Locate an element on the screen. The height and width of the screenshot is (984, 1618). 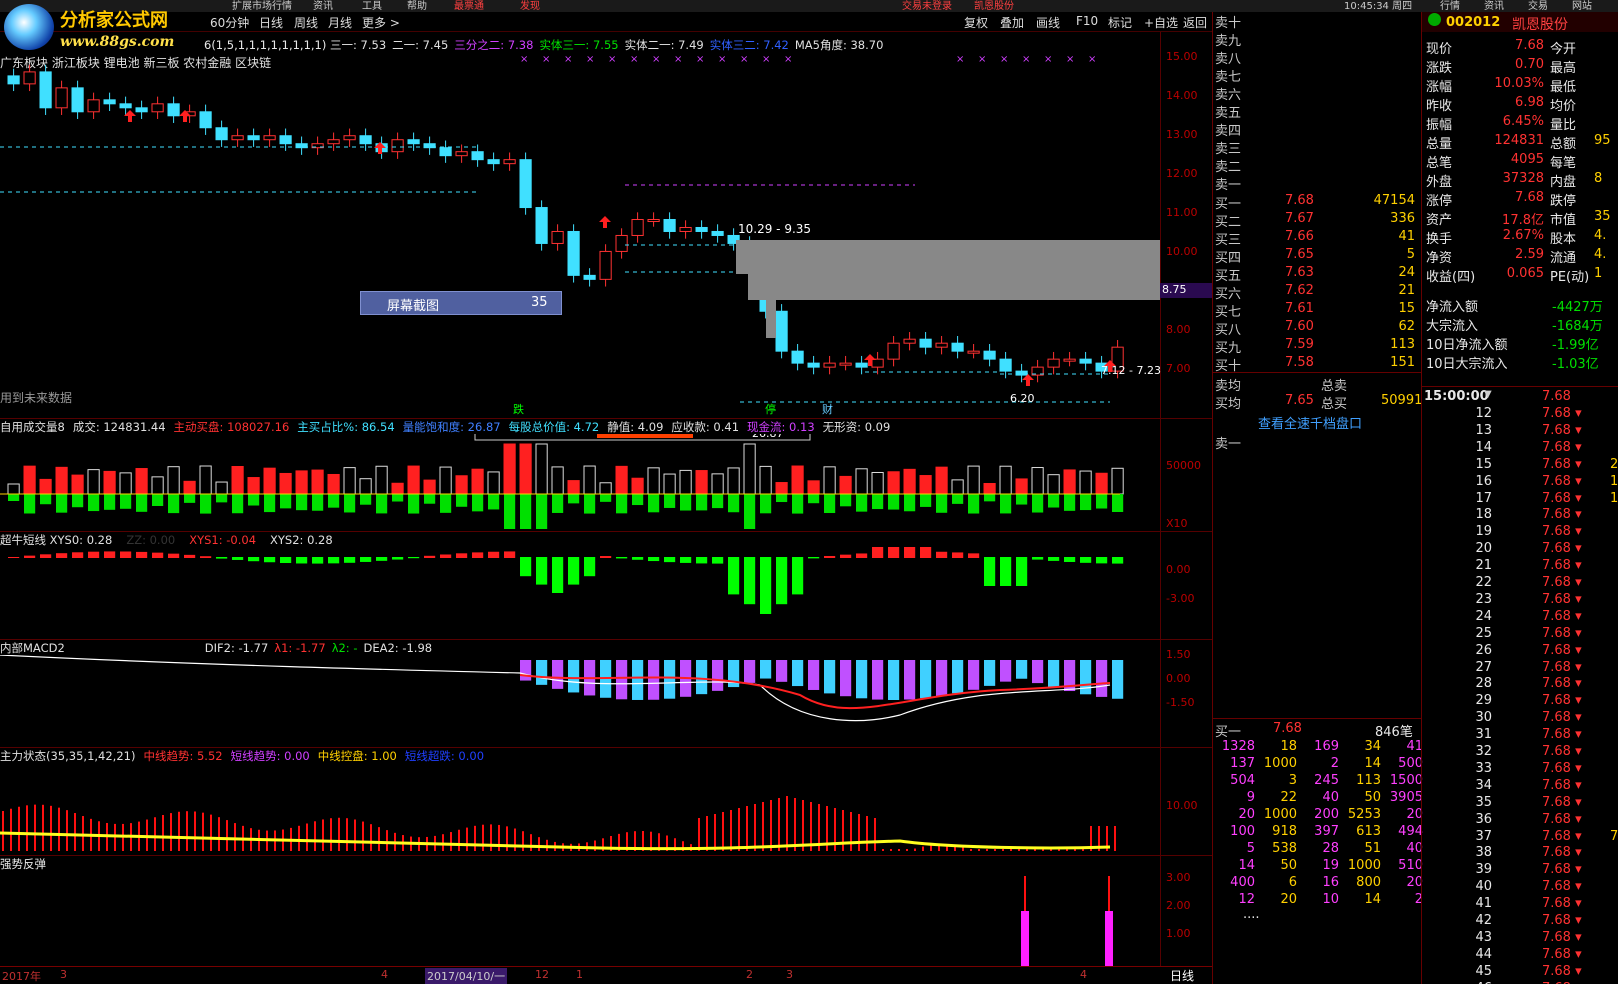
tick-minute: 43 is located at coordinates (1476, 938).